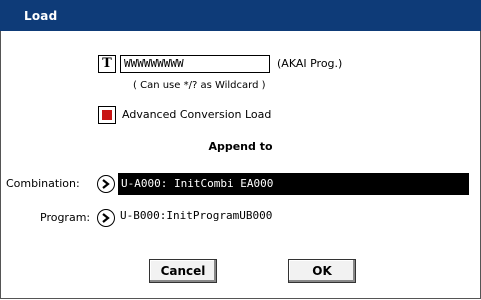  What do you see at coordinates (43, 183) in the screenshot?
I see `combination-label: Combination:` at bounding box center [43, 183].